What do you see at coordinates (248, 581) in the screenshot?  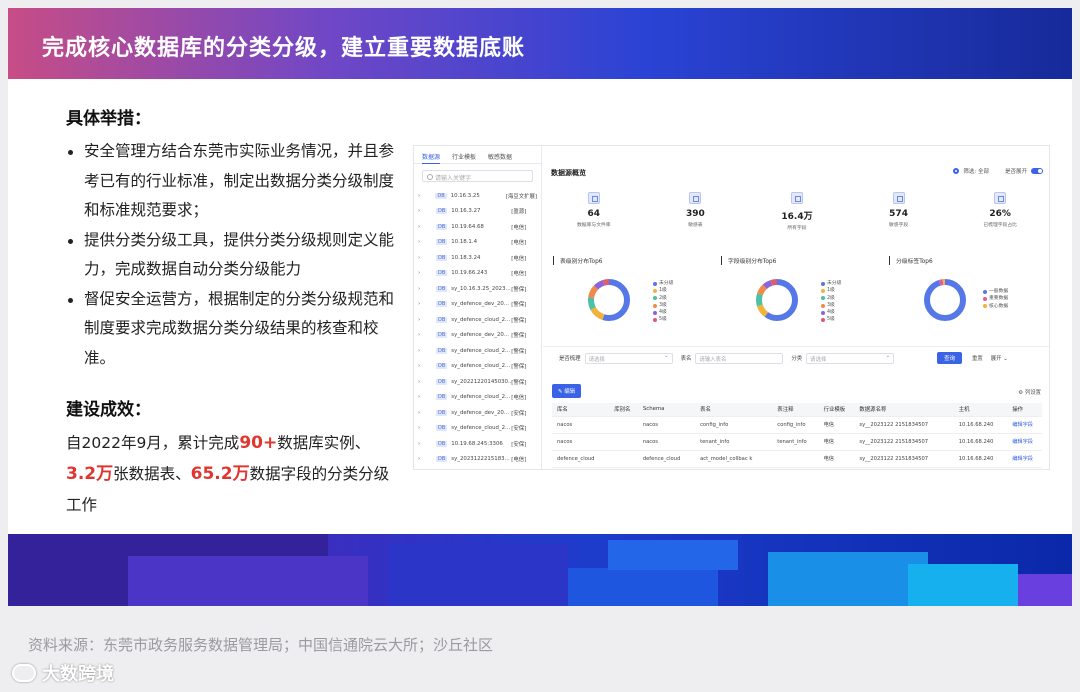 I see `band-block` at bounding box center [248, 581].